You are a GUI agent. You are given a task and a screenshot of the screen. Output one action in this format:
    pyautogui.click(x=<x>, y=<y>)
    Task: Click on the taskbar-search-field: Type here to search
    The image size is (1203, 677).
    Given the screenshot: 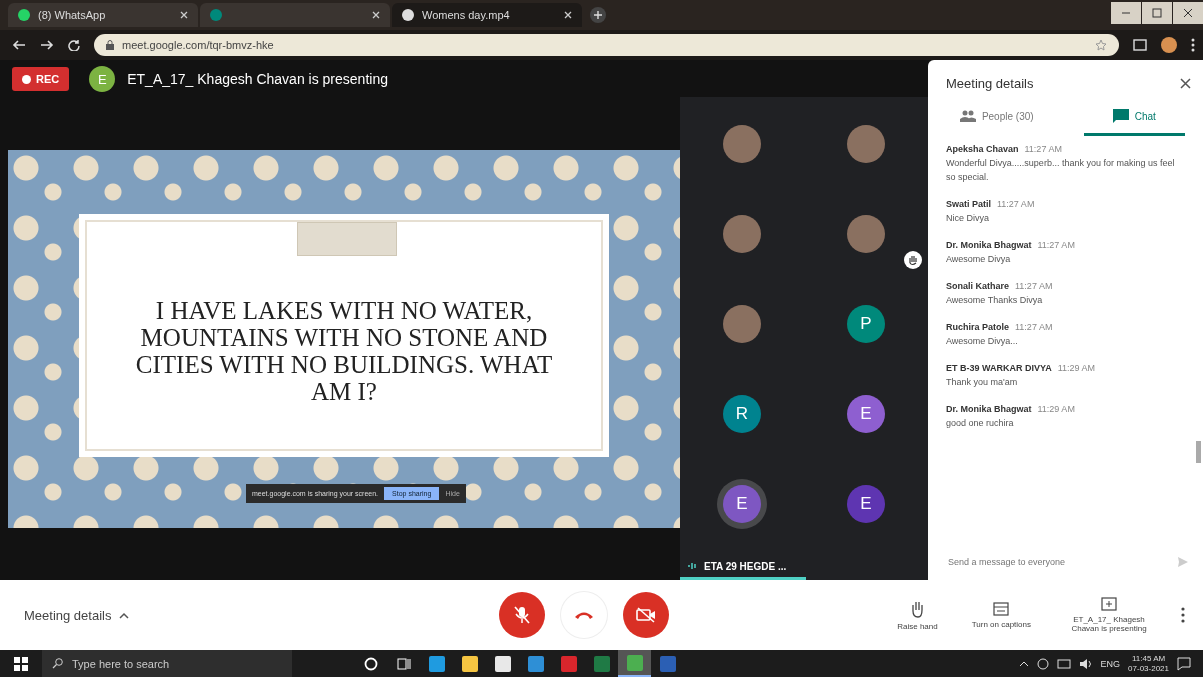 What is the action you would take?
    pyautogui.click(x=167, y=663)
    